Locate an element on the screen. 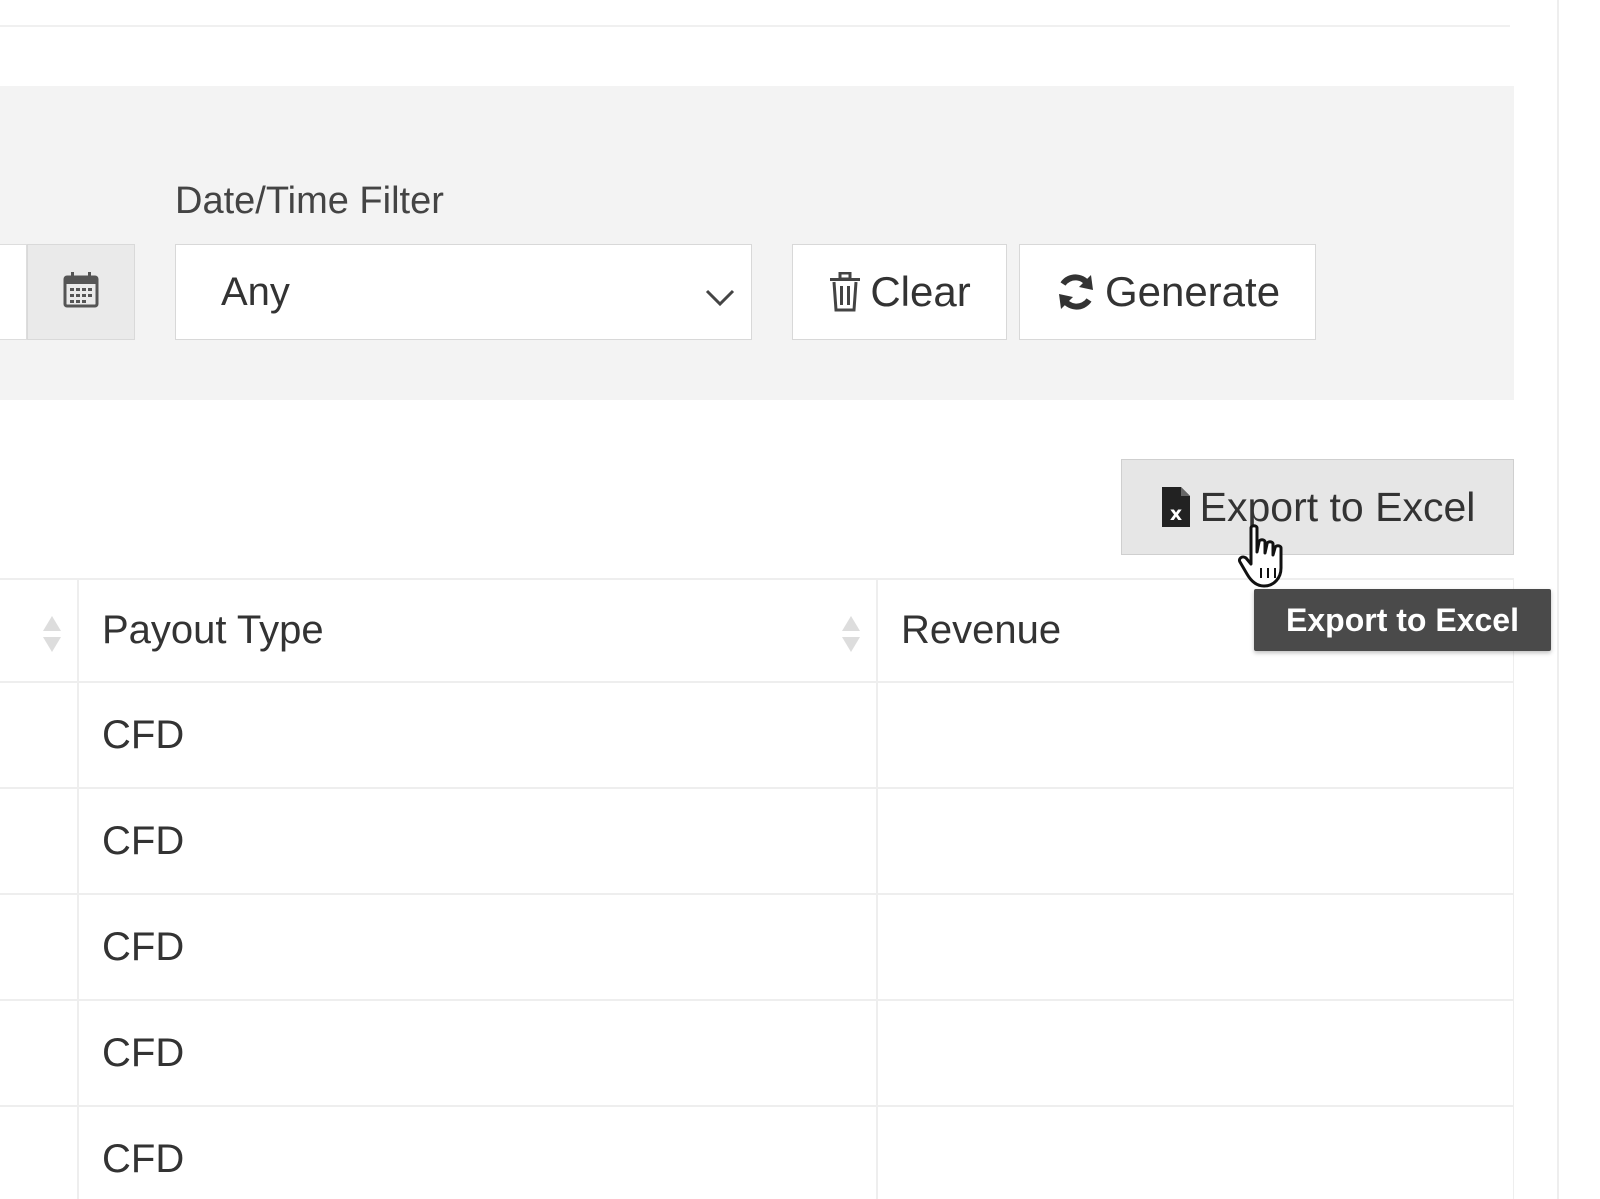 Image resolution: width=1600 pixels, height=1199 pixels. export-tooltip: Export to Excel is located at coordinates (1402, 620).